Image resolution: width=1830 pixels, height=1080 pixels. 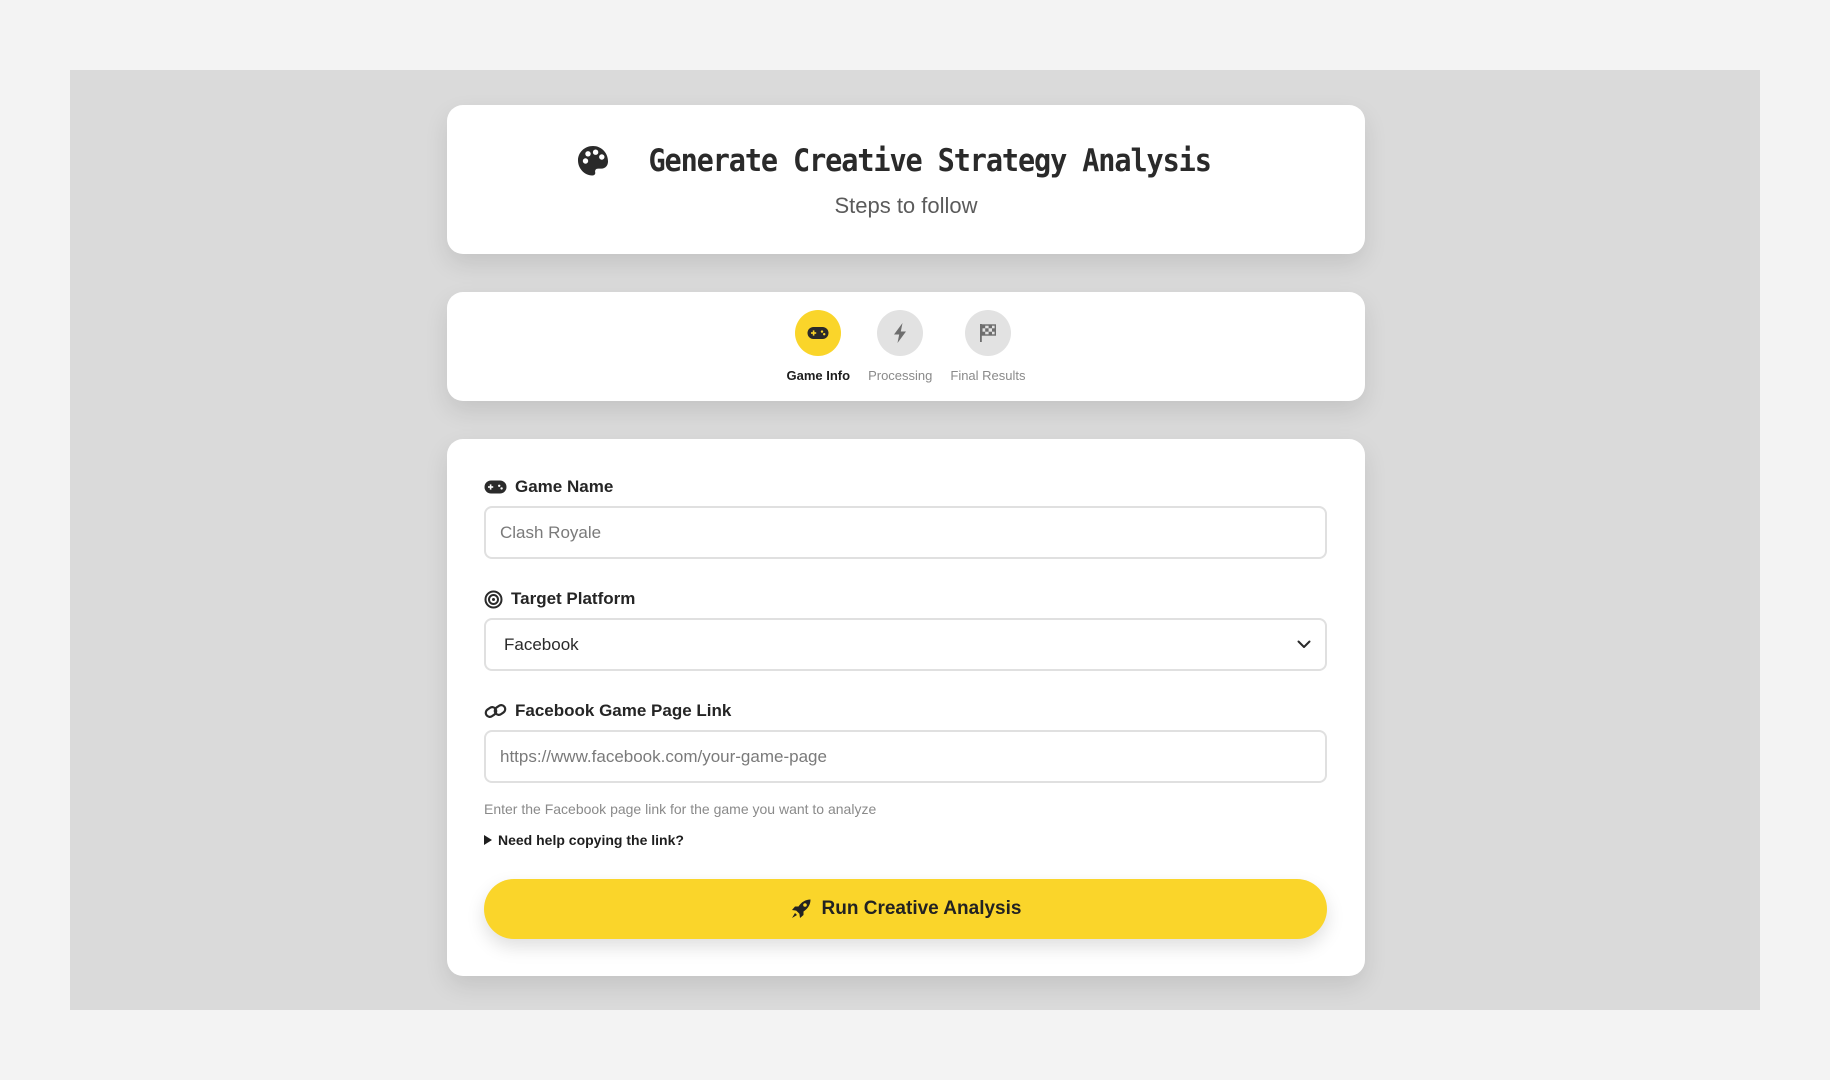 What do you see at coordinates (495, 711) in the screenshot?
I see `link-icon` at bounding box center [495, 711].